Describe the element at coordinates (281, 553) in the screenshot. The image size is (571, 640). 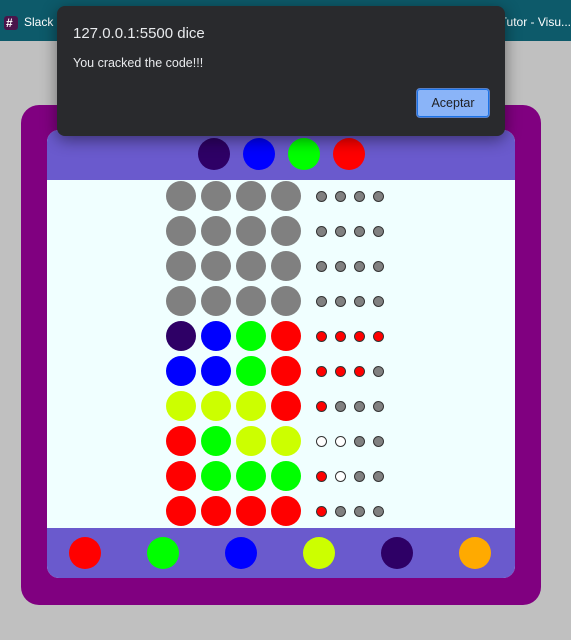
I see `color-palette-bar` at that location.